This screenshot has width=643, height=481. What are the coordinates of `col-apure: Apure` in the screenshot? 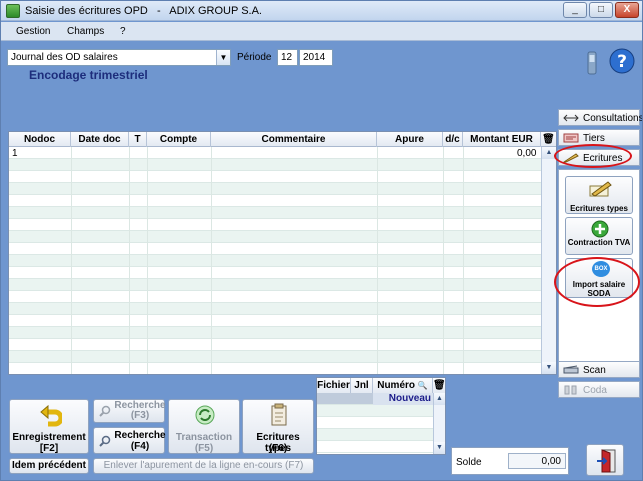 It's located at (410, 139).